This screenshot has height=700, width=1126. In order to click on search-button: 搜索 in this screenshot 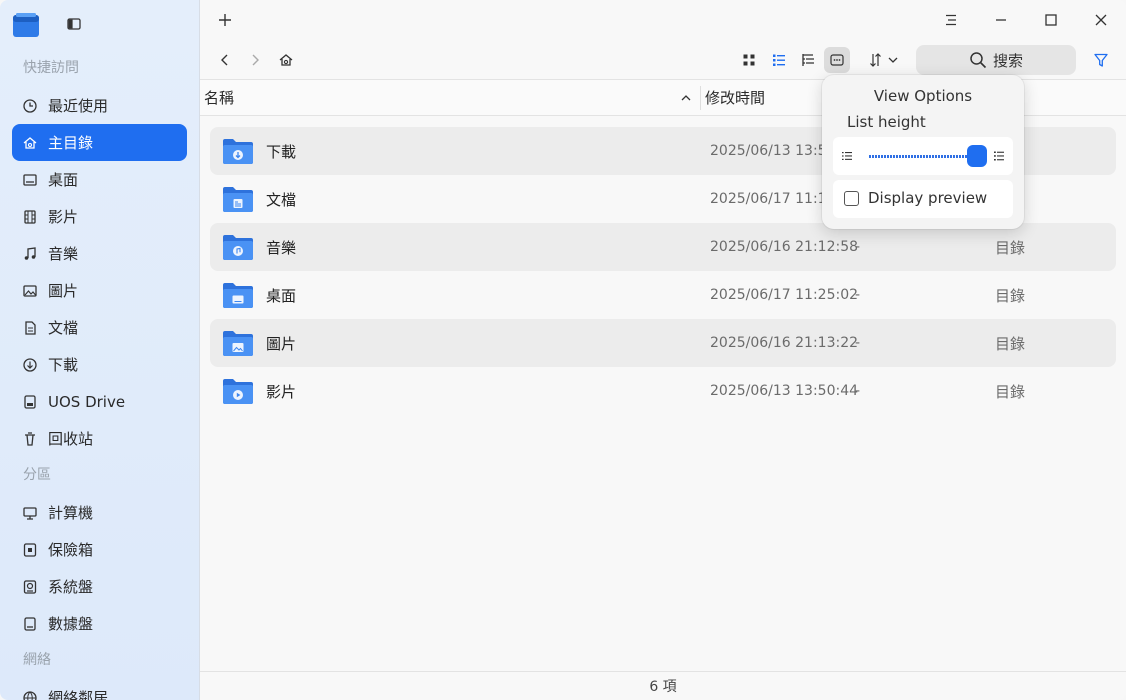, I will do `click(996, 60)`.